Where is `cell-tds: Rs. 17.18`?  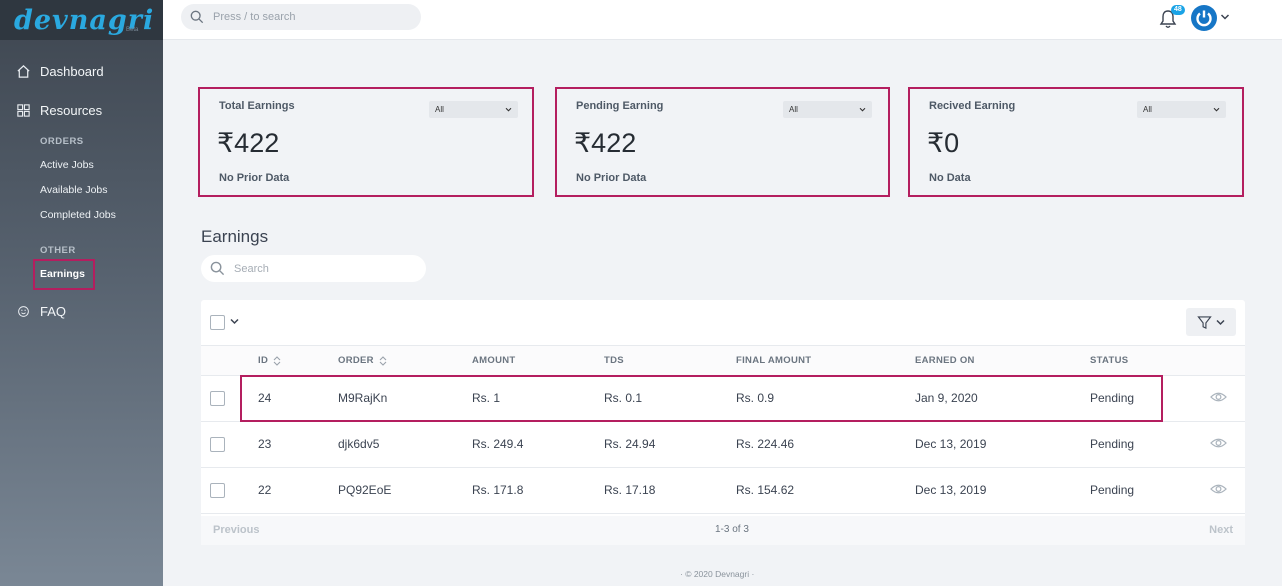
cell-tds: Rs. 17.18 is located at coordinates (630, 490).